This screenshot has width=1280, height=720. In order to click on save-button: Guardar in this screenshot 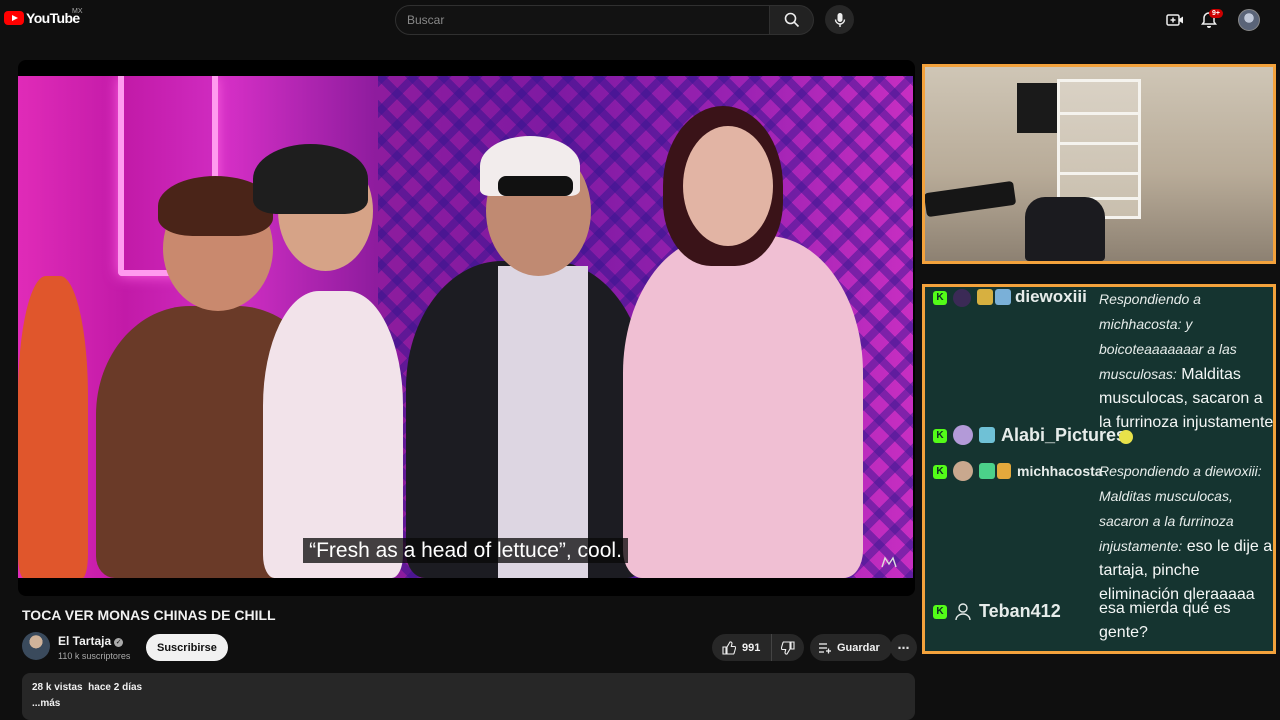, I will do `click(851, 647)`.